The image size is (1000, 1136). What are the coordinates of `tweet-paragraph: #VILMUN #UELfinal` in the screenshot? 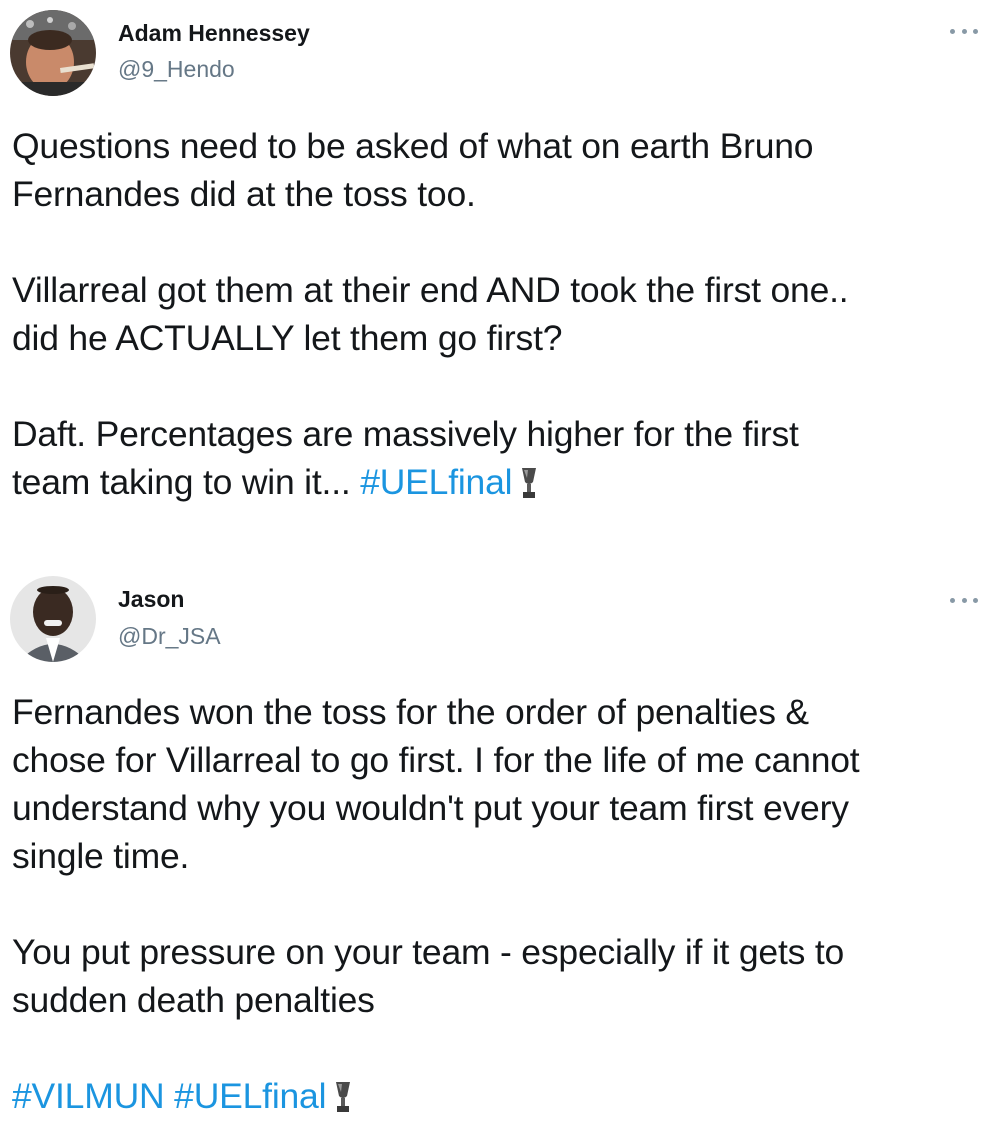 It's located at (502, 1099).